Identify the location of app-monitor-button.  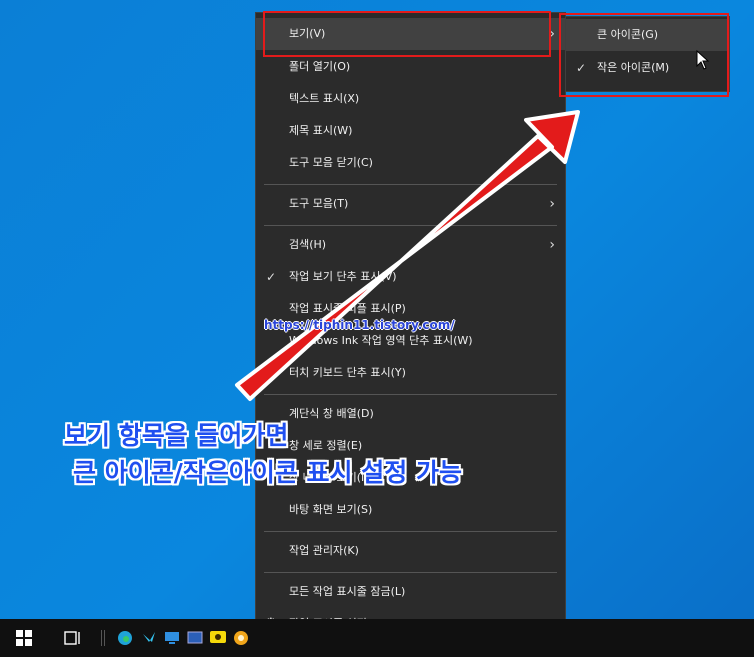
(172, 638).